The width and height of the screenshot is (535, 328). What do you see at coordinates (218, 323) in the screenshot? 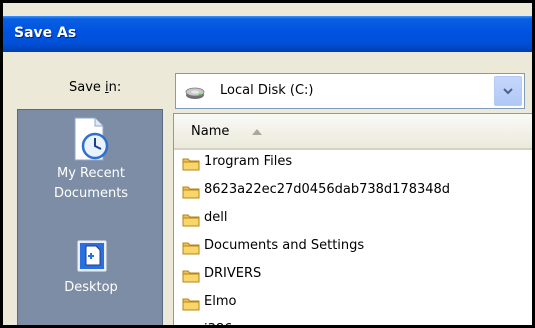
I see `file-name: i386` at bounding box center [218, 323].